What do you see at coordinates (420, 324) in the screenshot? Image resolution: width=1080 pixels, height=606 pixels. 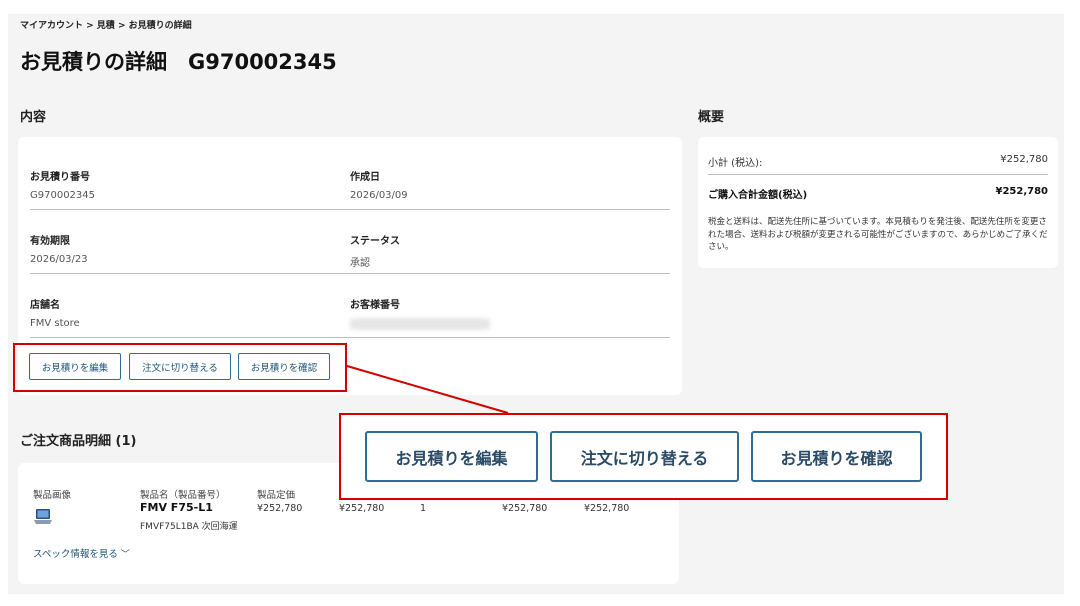 I see `customer-number-value-redacted` at bounding box center [420, 324].